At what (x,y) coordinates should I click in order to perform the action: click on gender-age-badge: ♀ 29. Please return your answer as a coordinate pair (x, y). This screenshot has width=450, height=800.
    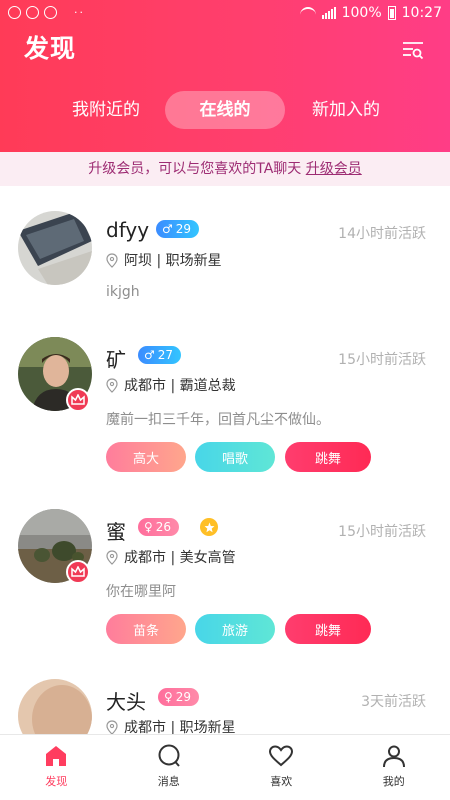
    Looking at the image, I should click on (179, 697).